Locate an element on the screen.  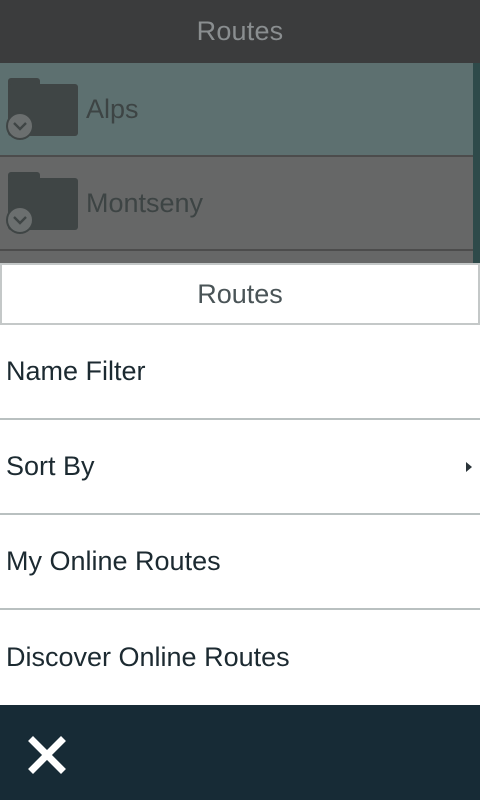
menu-item-discover-online-routes: Discover Online Routes is located at coordinates (240, 657).